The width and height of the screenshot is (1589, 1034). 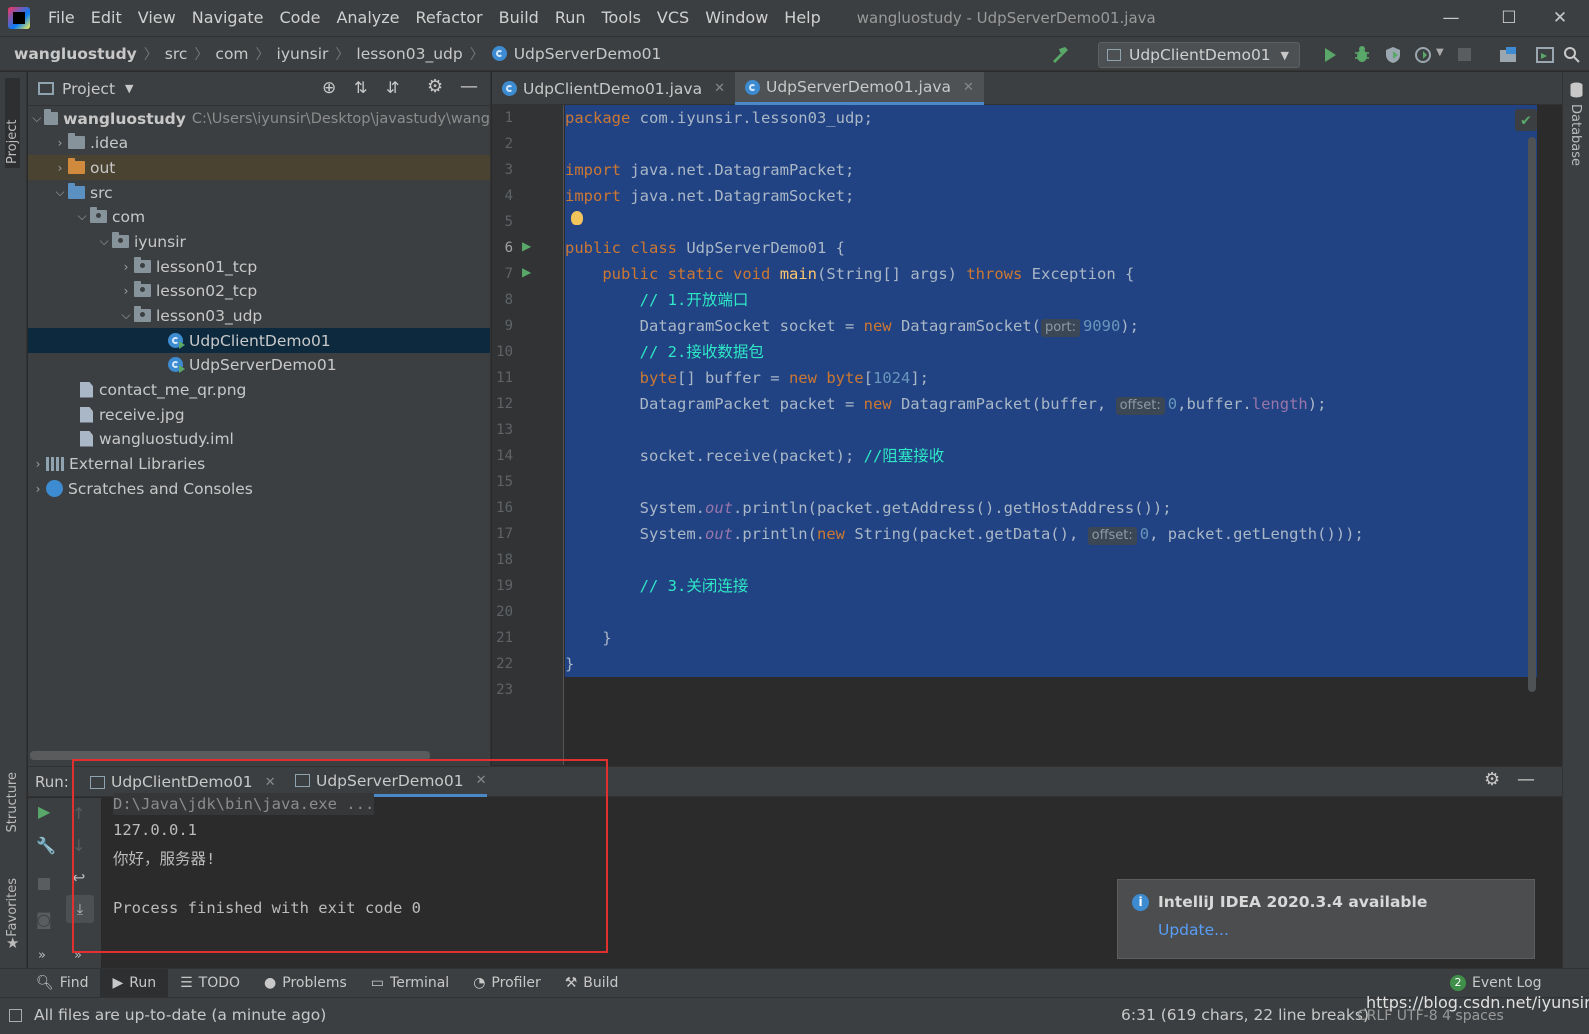 What do you see at coordinates (259, 192) in the screenshot?
I see `tree-item-src: ⌵ src` at bounding box center [259, 192].